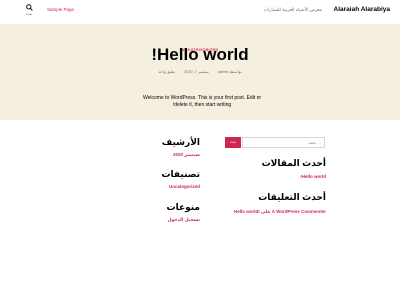 This screenshot has width=400, height=300. I want to click on search-toggle-label: بحث, so click(29, 14).